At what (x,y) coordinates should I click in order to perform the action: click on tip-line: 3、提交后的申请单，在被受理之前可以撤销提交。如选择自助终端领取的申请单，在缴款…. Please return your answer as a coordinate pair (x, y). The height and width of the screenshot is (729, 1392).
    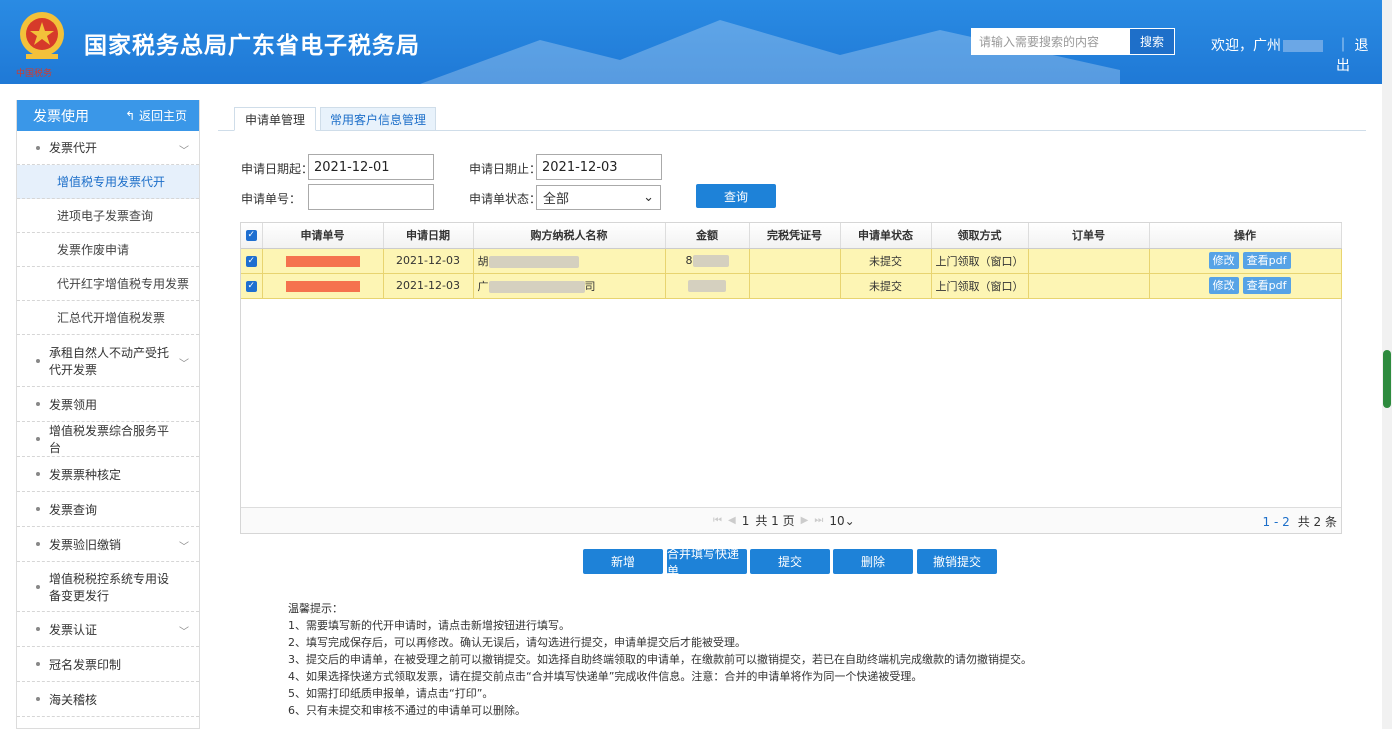
    Looking at the image, I should click on (660, 659).